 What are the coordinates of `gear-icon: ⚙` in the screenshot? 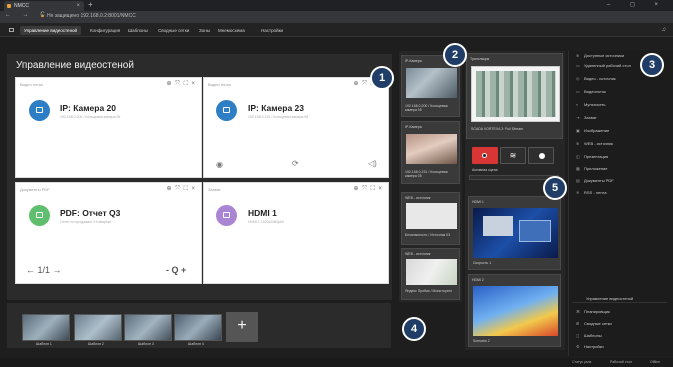 It's located at (578, 346).